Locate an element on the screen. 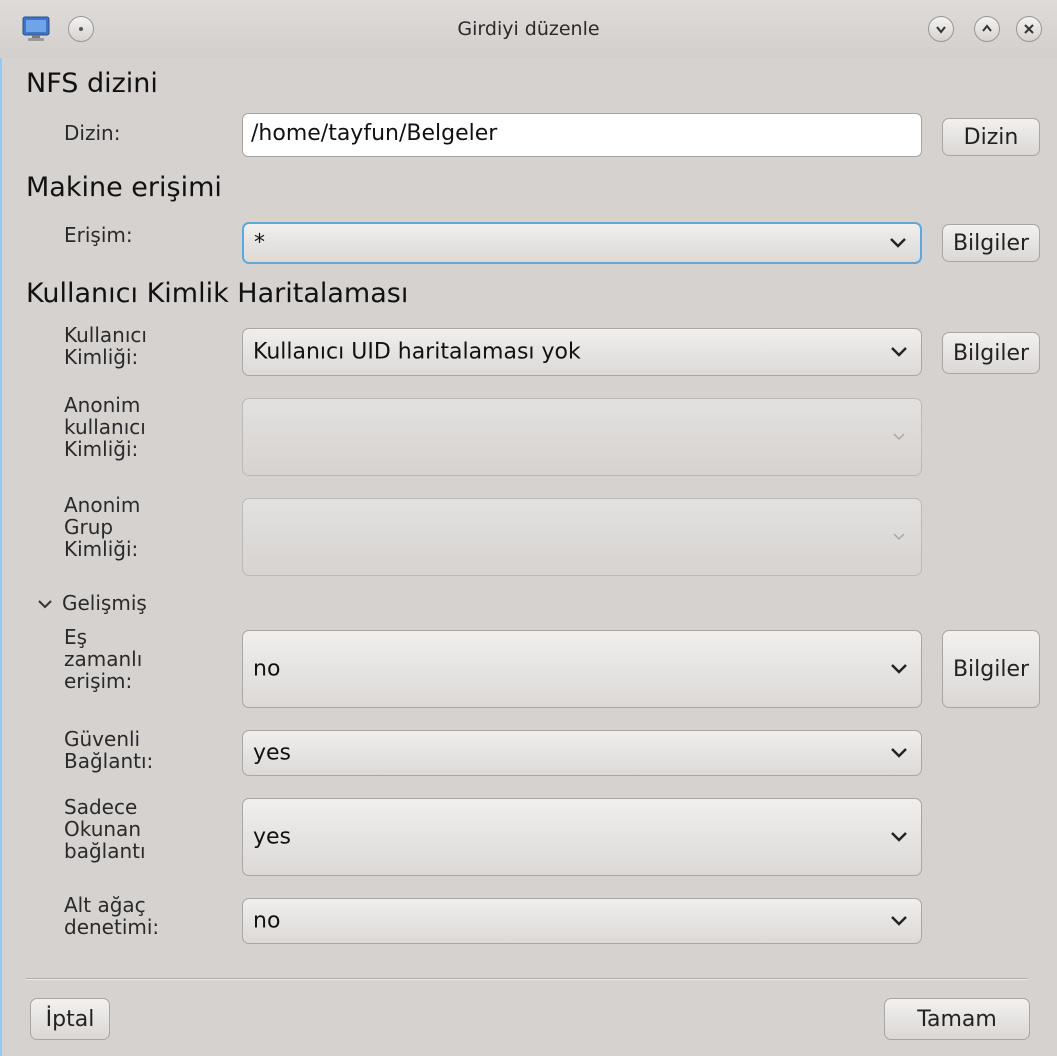  readonly-value: yes is located at coordinates (272, 837).